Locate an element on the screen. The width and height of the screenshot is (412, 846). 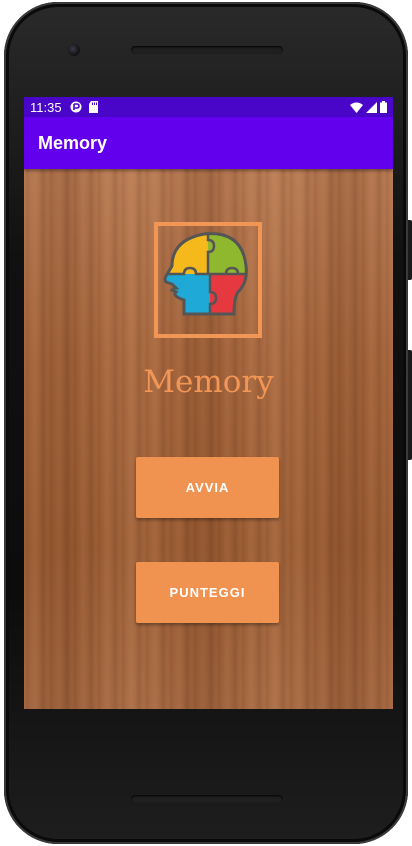
page-title: Memory is located at coordinates (208, 382).